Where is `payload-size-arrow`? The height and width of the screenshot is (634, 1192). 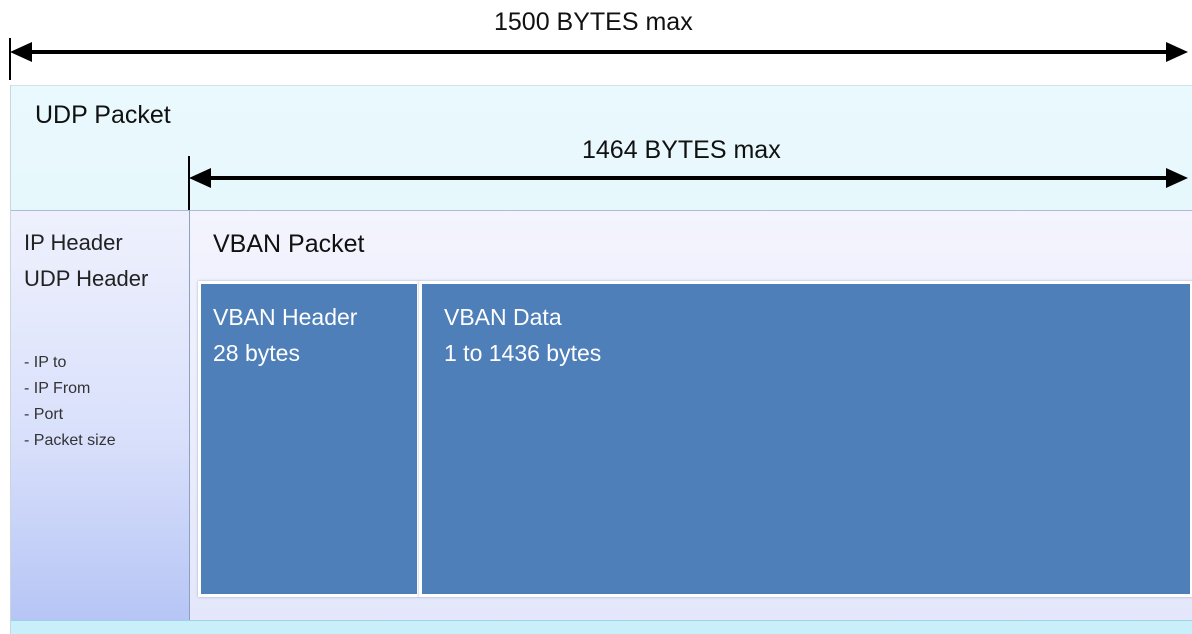 payload-size-arrow is located at coordinates (688, 183).